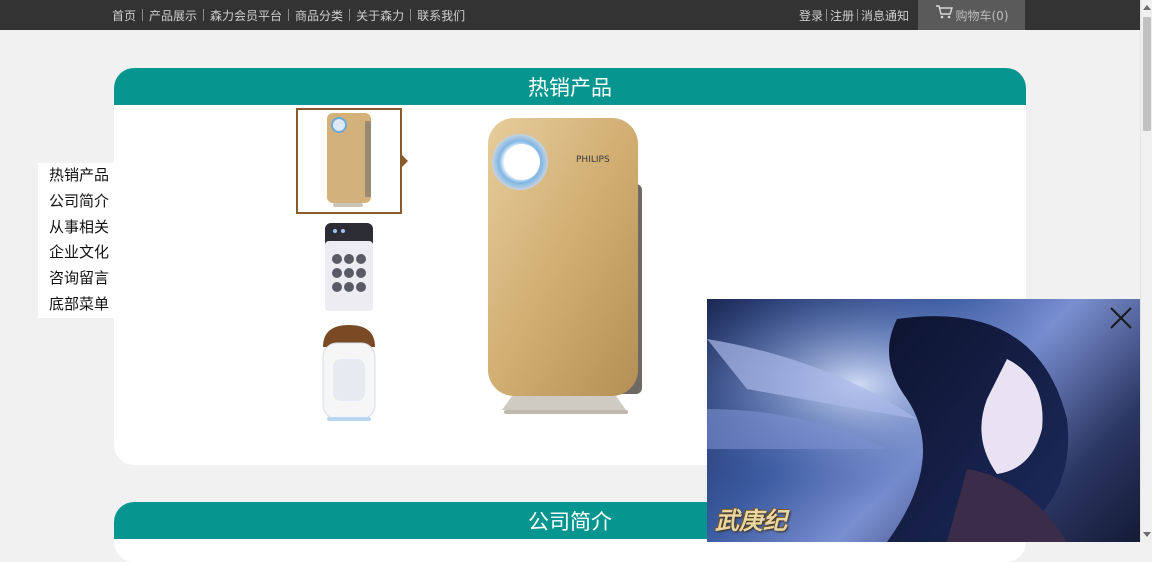  I want to click on scroll-down-icon, so click(1147, 534).